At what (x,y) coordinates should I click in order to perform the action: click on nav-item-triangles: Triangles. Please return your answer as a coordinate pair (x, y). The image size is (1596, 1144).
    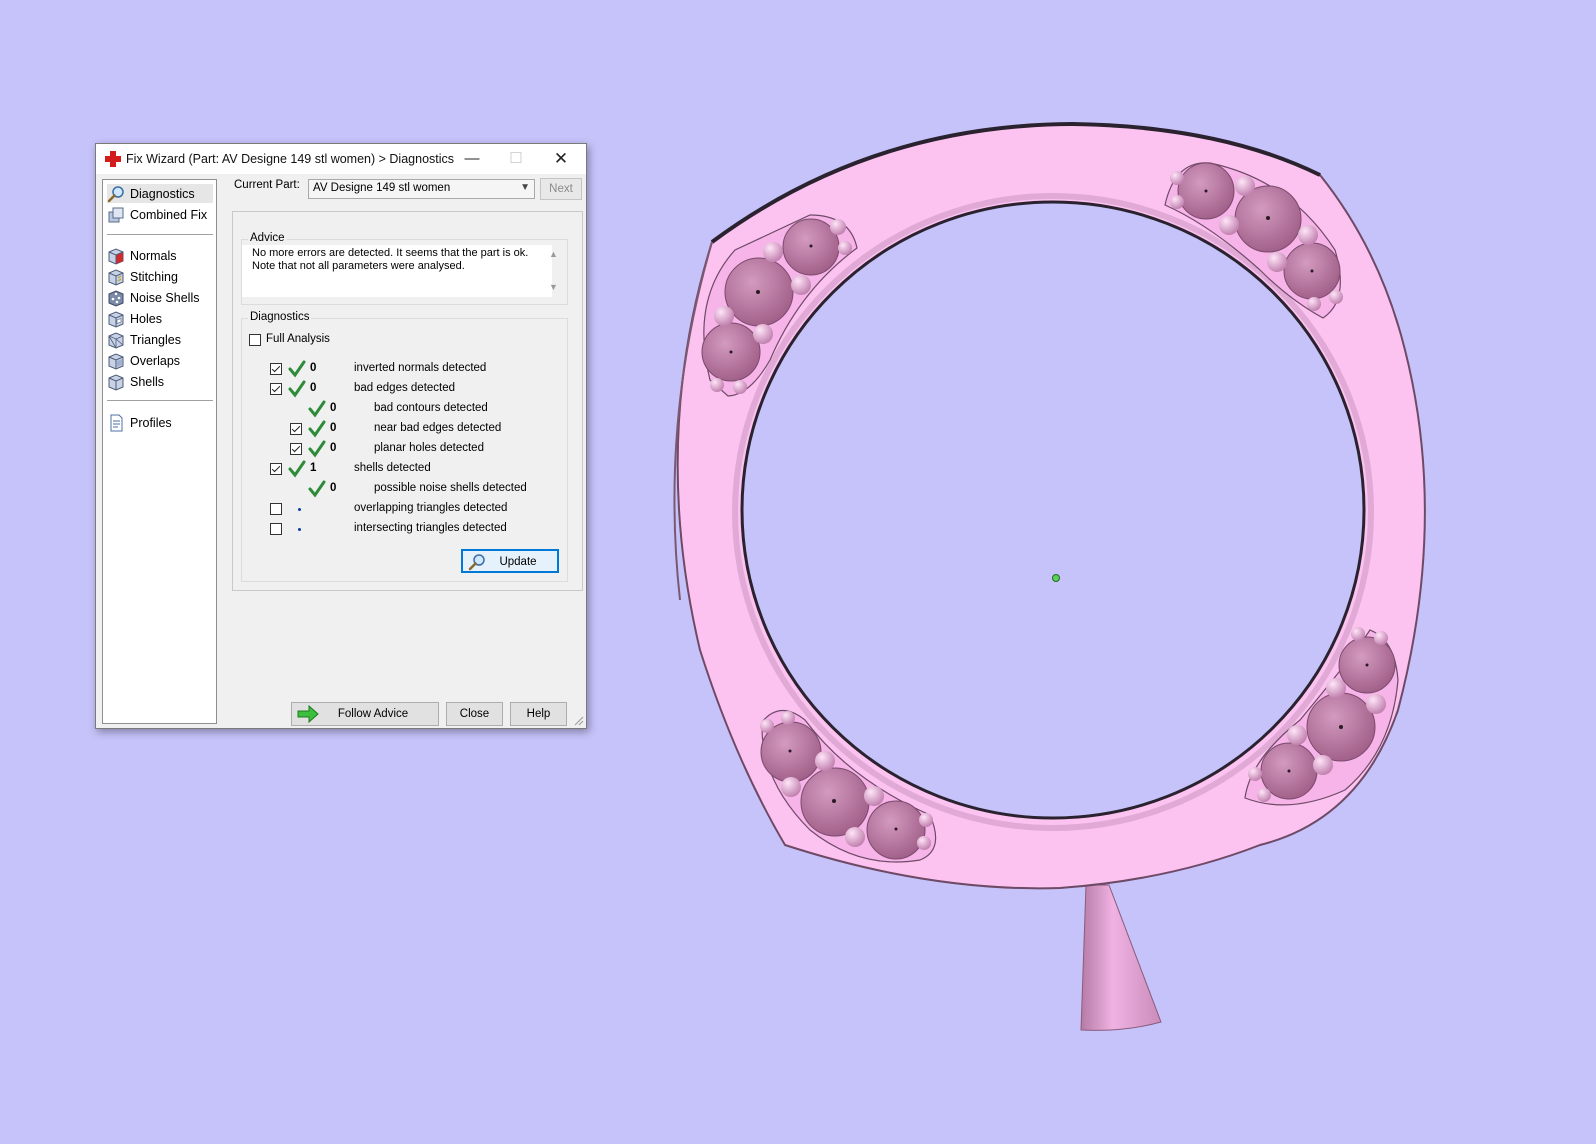
    Looking at the image, I should click on (160, 339).